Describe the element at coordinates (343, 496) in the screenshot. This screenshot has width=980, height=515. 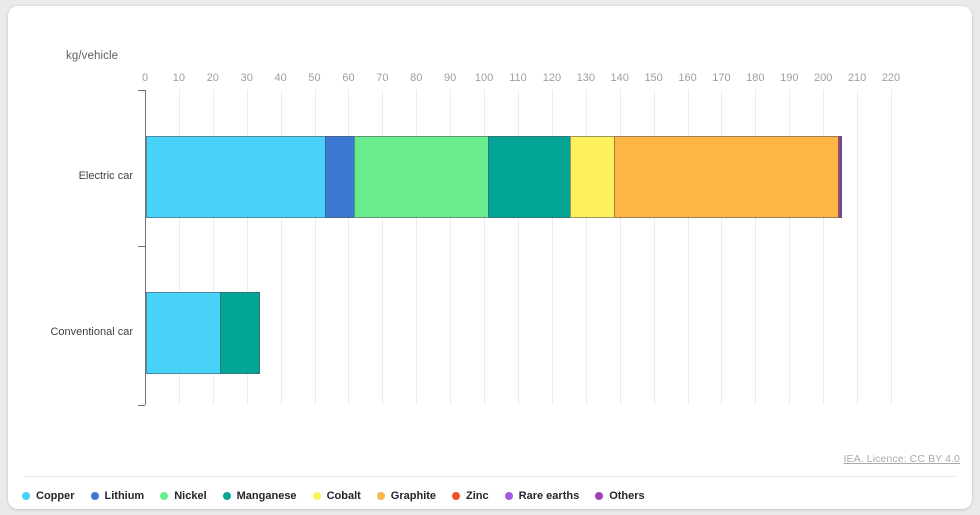
I see `legend-item-label: Cobalt` at that location.